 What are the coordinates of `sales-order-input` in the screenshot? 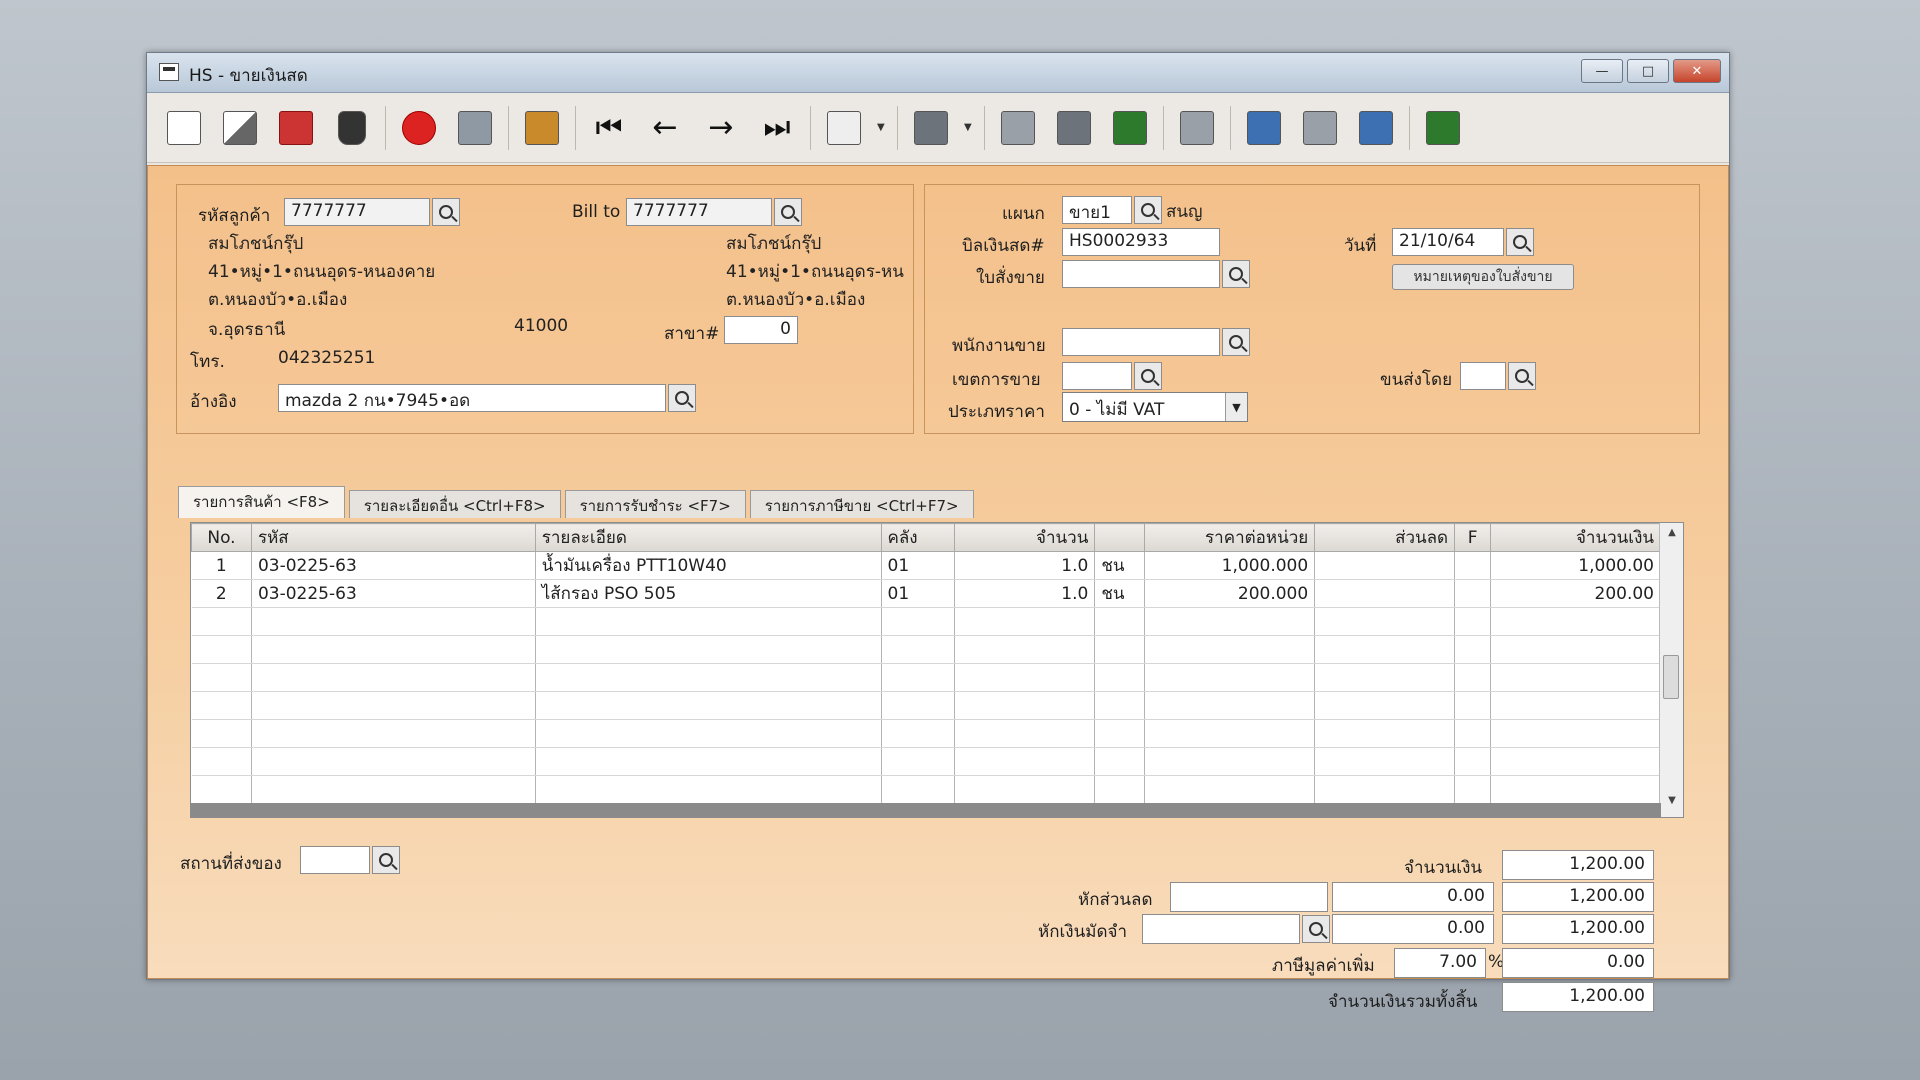 It's located at (1141, 274).